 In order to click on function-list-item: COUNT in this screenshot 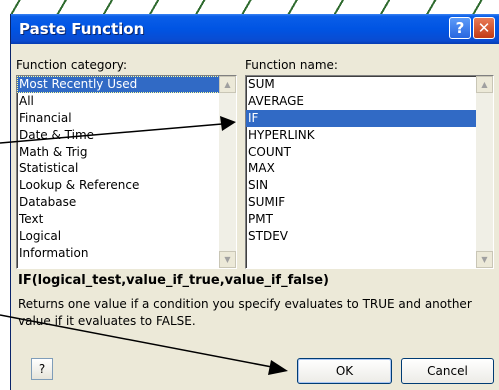, I will do `click(369, 152)`.